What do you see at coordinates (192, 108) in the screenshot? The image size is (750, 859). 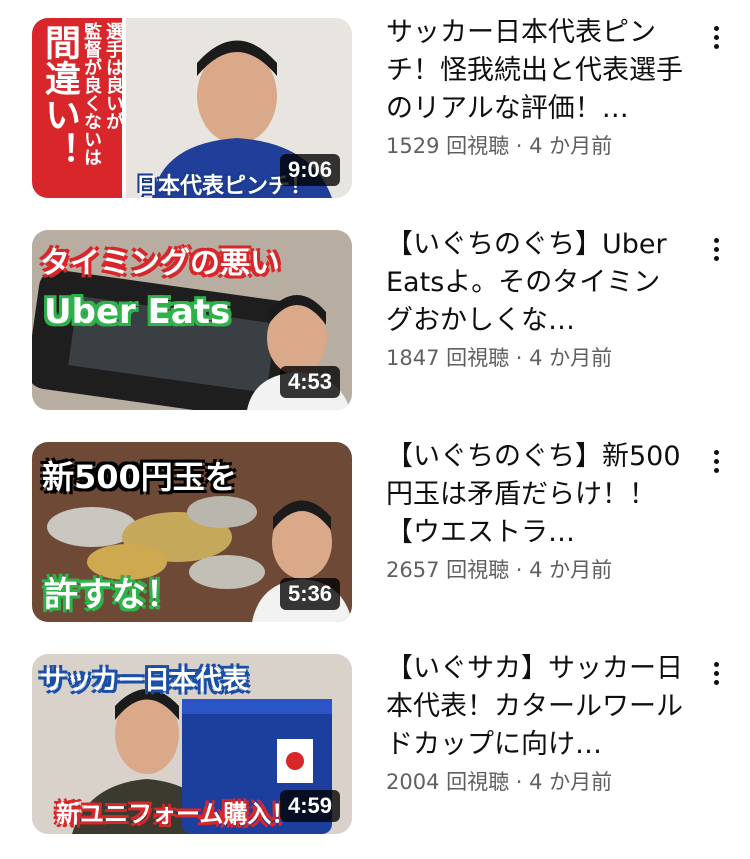 I see `video-thumbnail: 間違い！ 監督が良くないは 選手は良いが 日本代表ピンチ！ 9:06` at bounding box center [192, 108].